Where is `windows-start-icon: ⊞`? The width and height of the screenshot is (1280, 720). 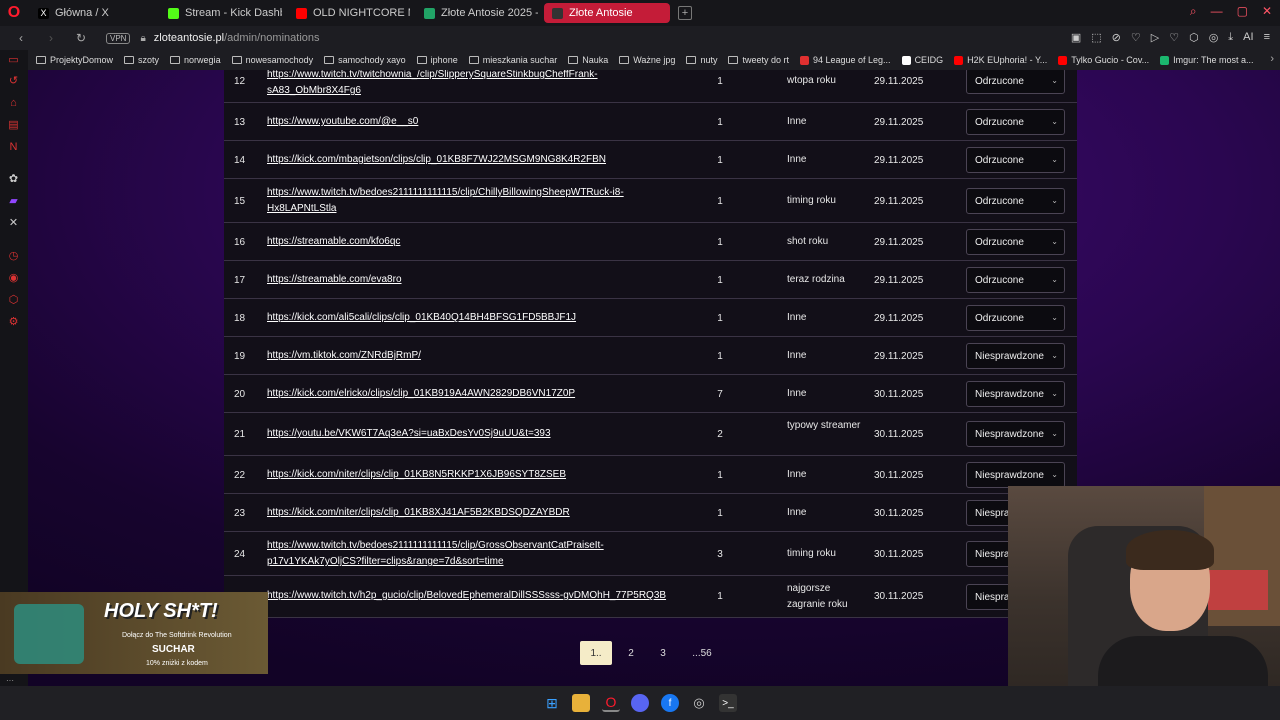 windows-start-icon: ⊞ is located at coordinates (552, 703).